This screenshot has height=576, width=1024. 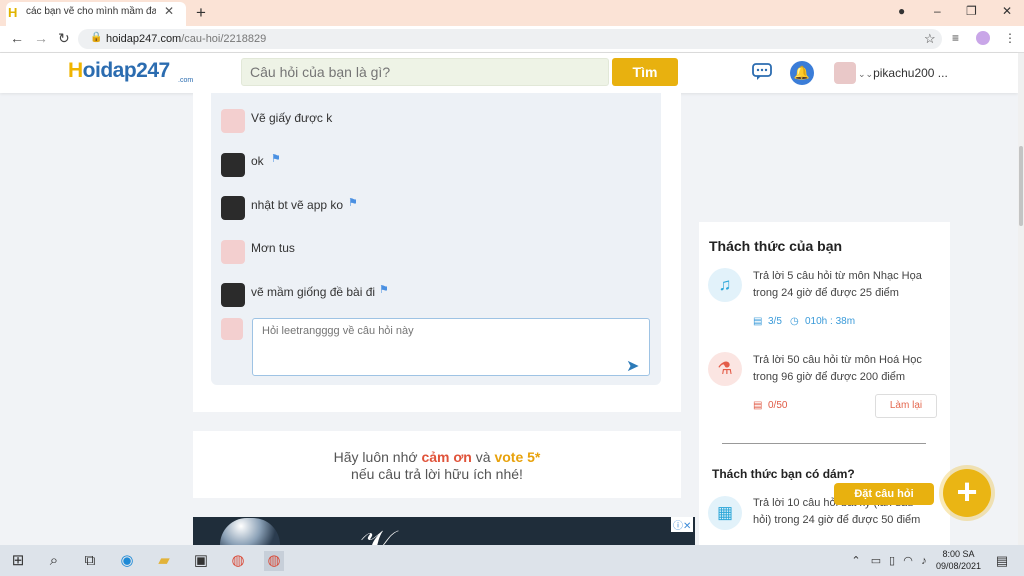 What do you see at coordinates (297, 205) in the screenshot?
I see `comment-text: nhật bt vẽ app ko` at bounding box center [297, 205].